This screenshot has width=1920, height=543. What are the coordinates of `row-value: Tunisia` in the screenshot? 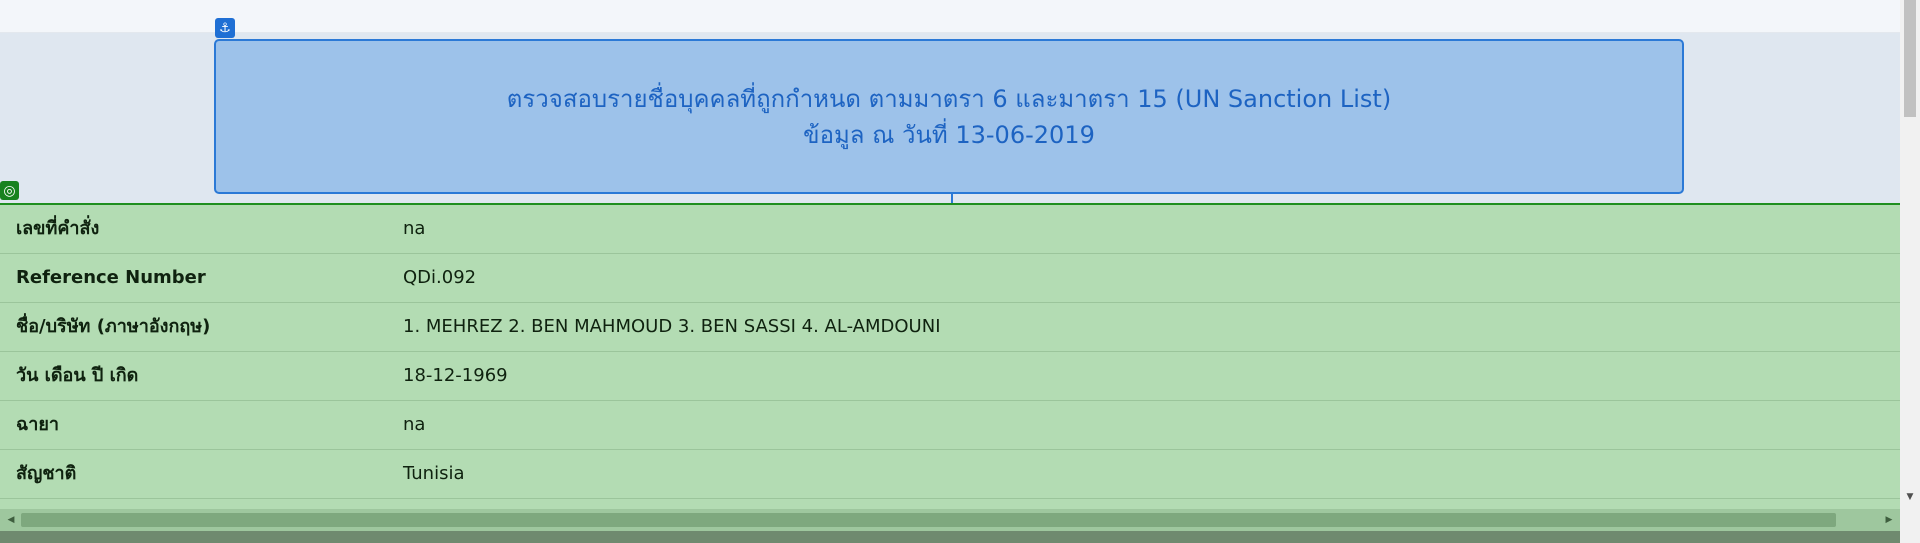 It's located at (434, 473).